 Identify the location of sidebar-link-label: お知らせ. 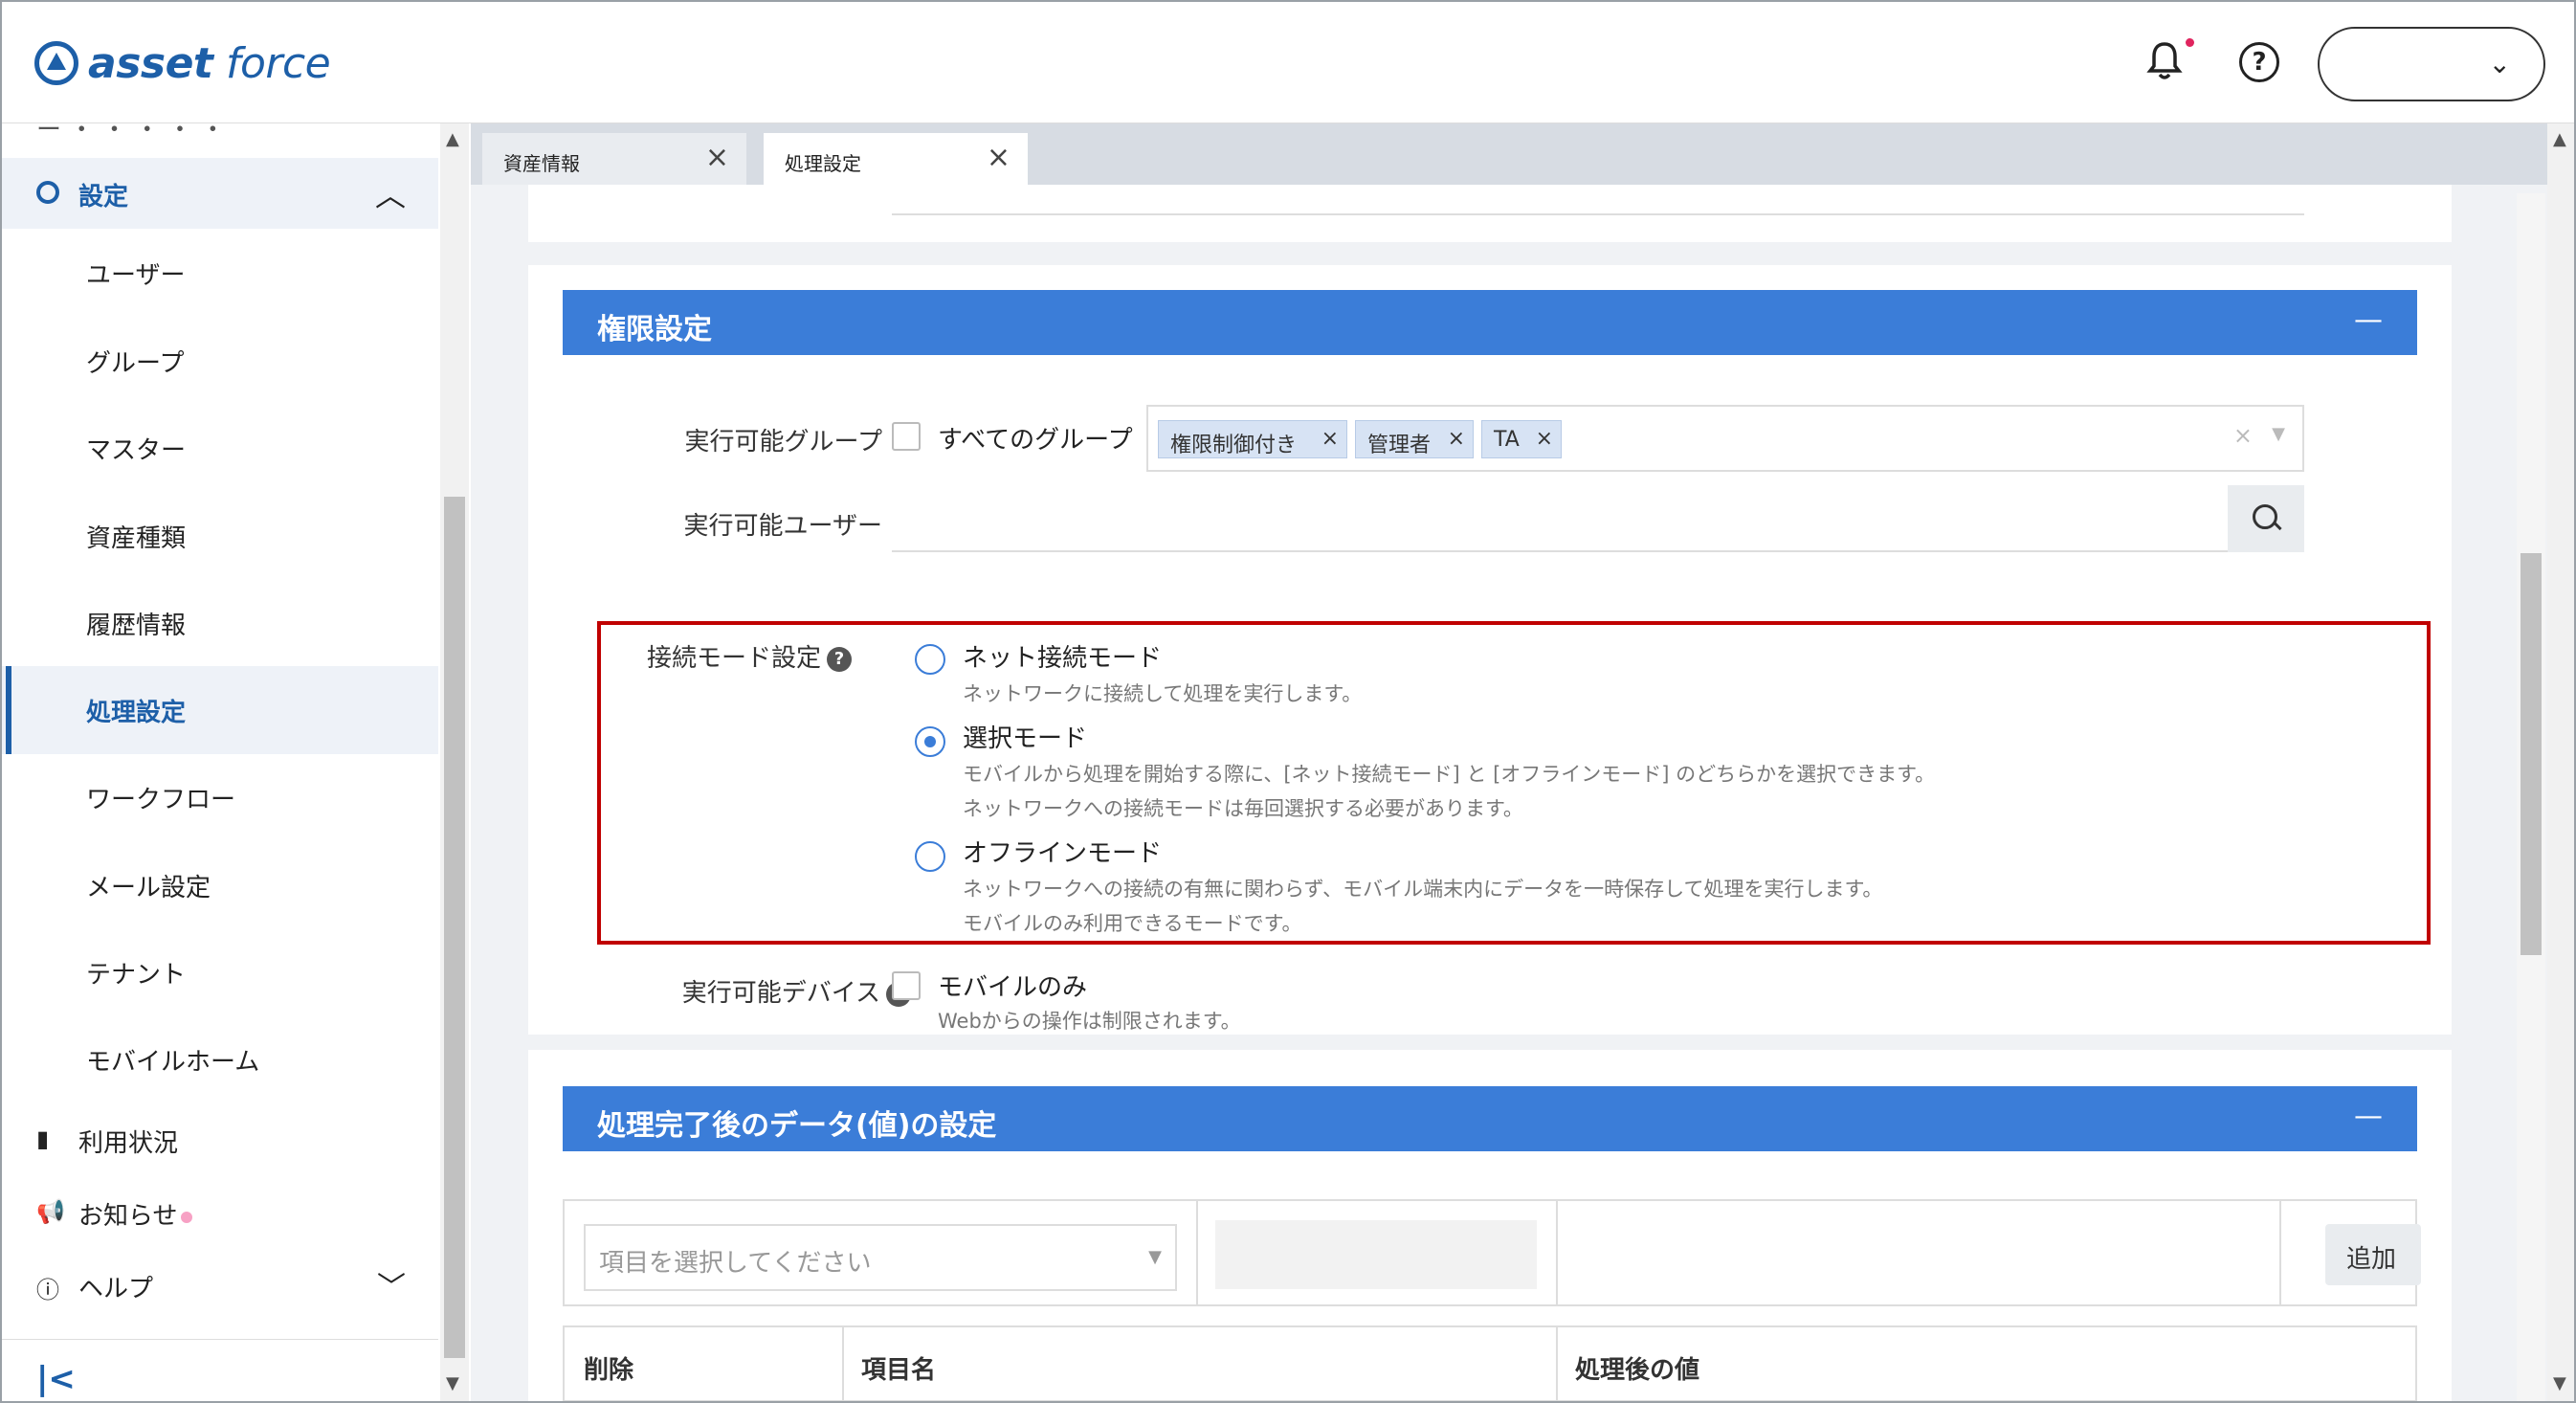
(135, 1214).